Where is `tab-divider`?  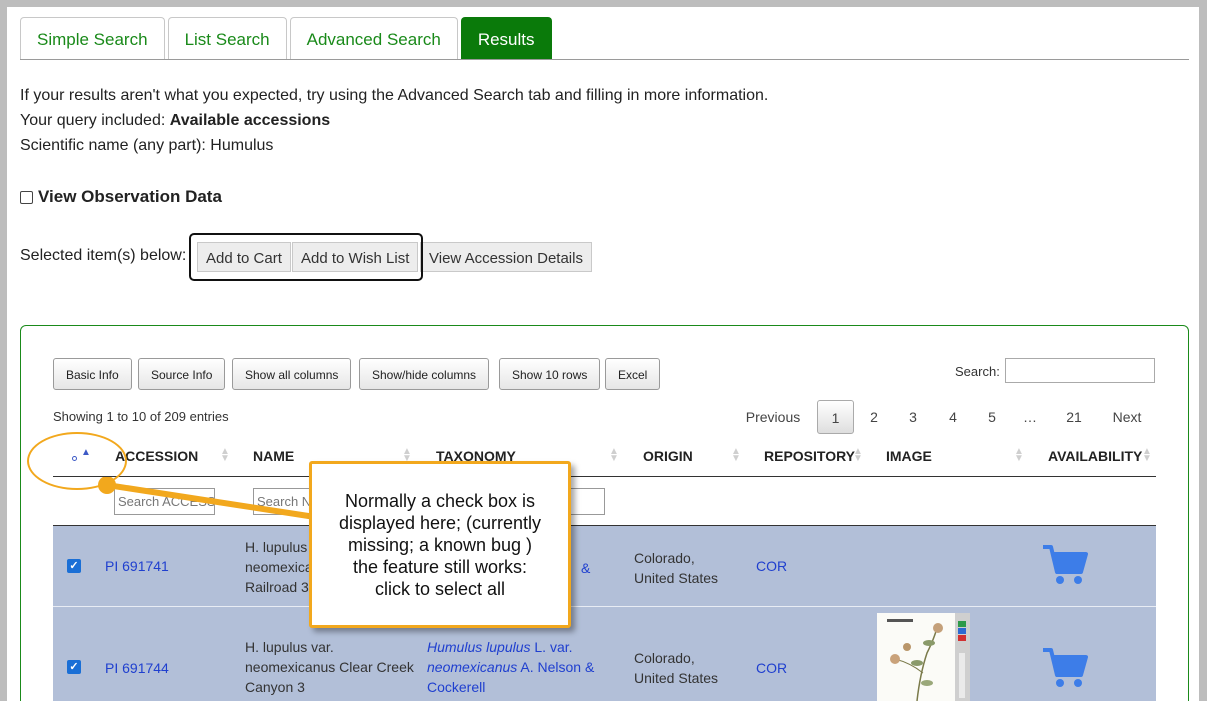 tab-divider is located at coordinates (604, 59).